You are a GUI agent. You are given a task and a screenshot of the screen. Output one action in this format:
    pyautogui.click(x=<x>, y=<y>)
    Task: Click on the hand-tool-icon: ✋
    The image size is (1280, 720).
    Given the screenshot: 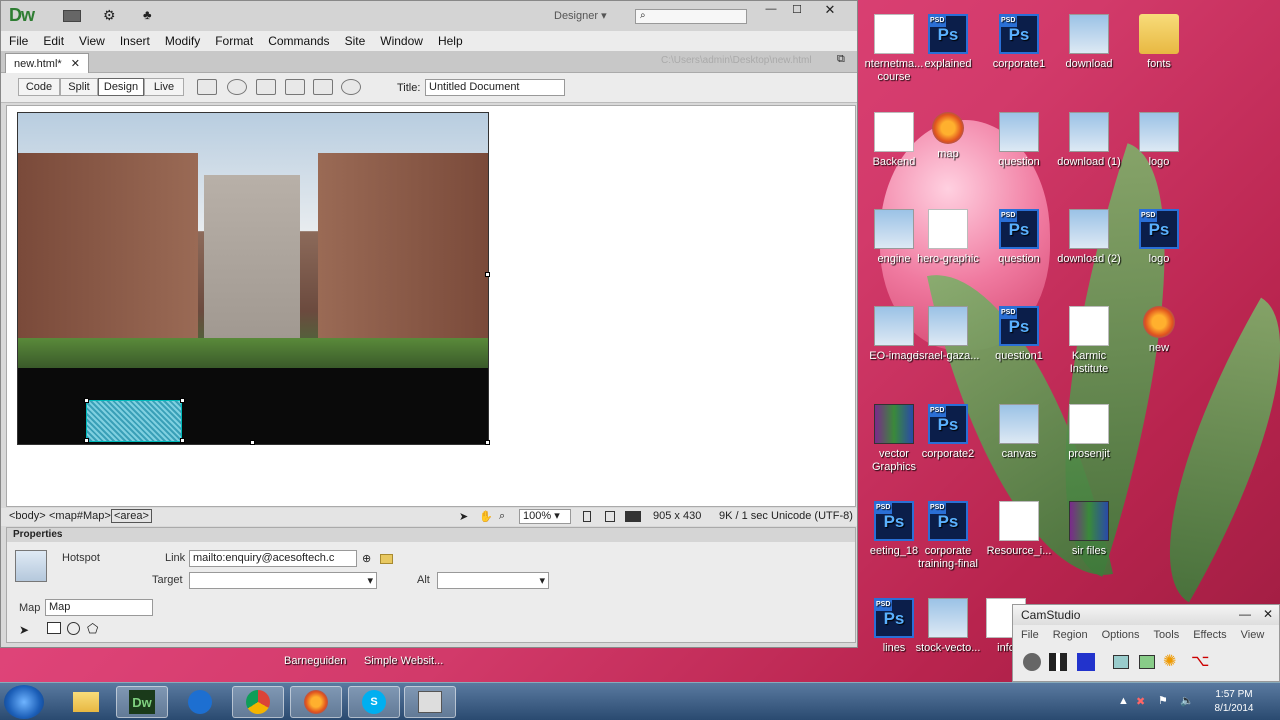 What is the action you would take?
    pyautogui.click(x=486, y=516)
    